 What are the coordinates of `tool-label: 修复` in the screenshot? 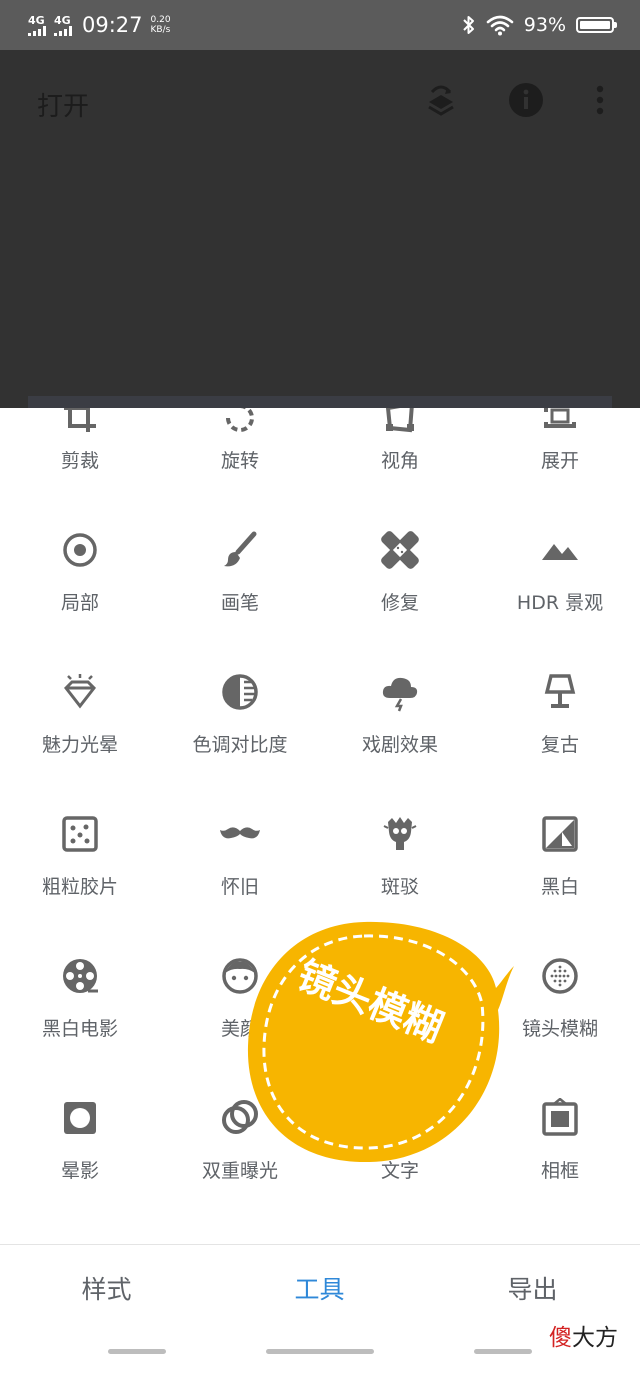 It's located at (399, 603).